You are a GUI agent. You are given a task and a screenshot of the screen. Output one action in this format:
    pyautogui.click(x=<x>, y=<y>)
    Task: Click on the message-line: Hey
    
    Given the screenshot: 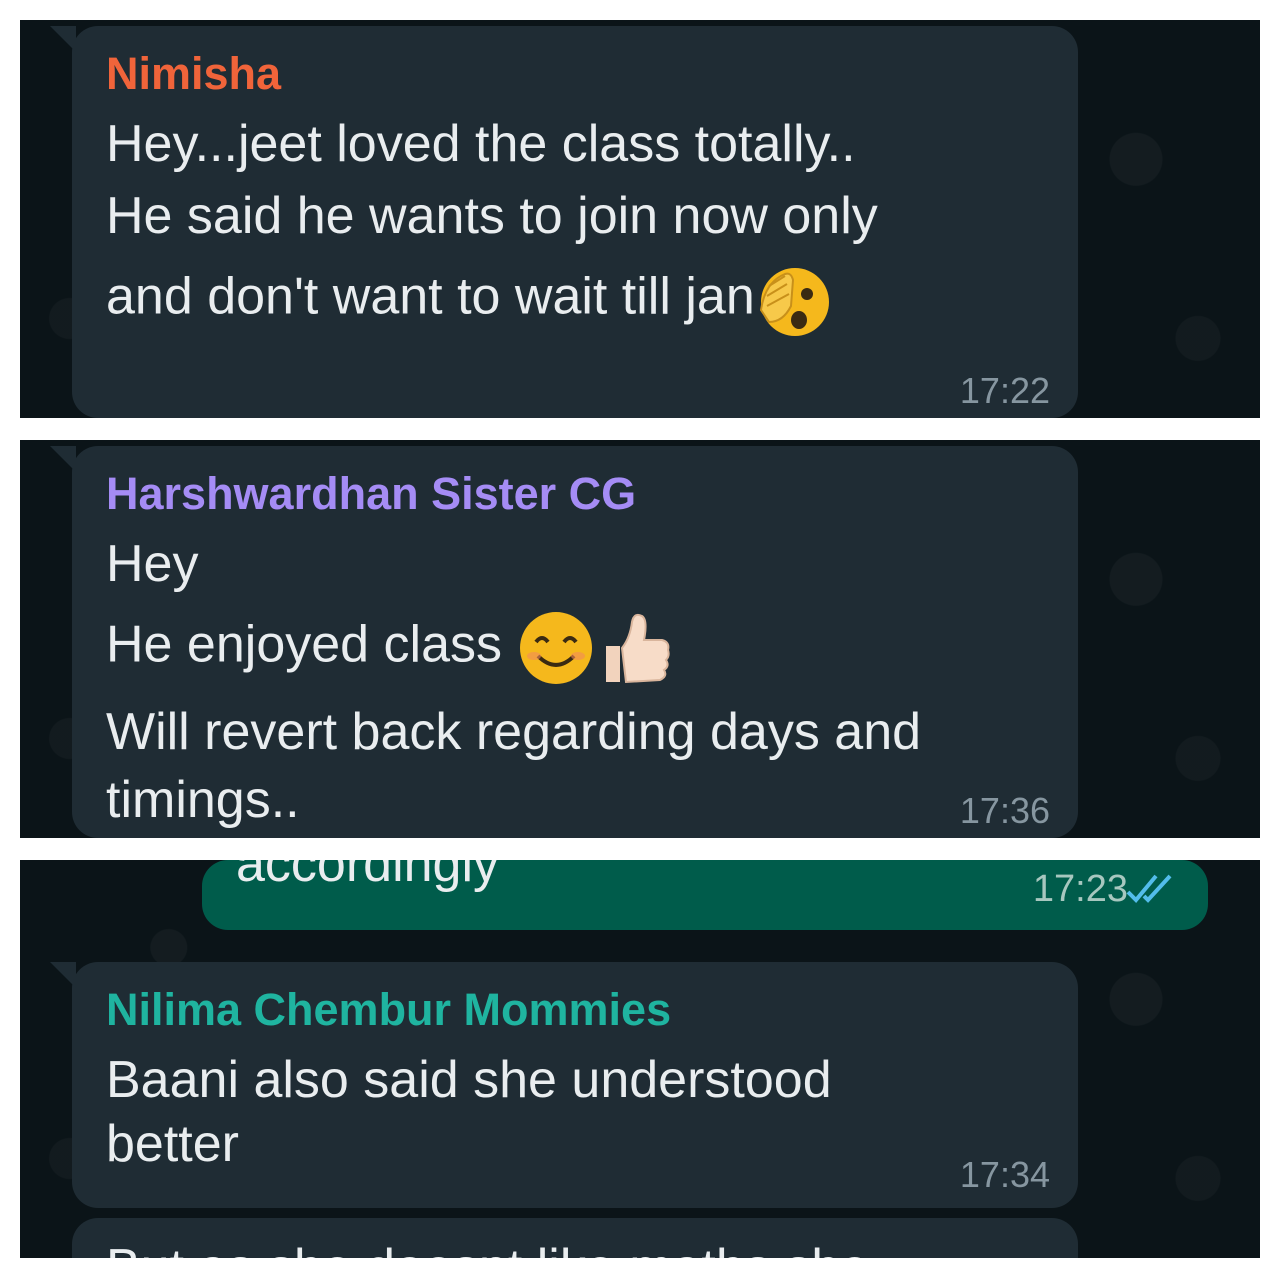 What is the action you would take?
    pyautogui.click(x=152, y=564)
    